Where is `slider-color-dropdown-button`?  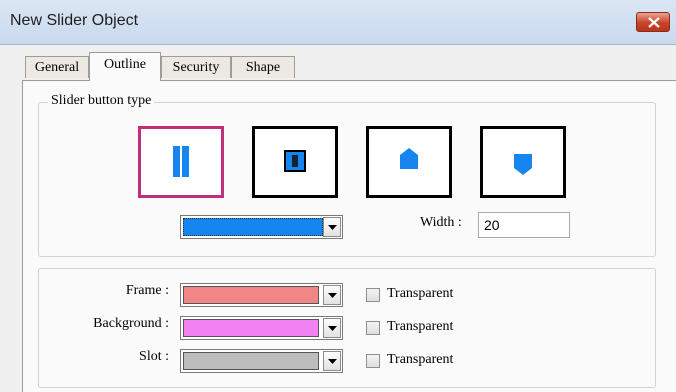 slider-color-dropdown-button is located at coordinates (332, 227).